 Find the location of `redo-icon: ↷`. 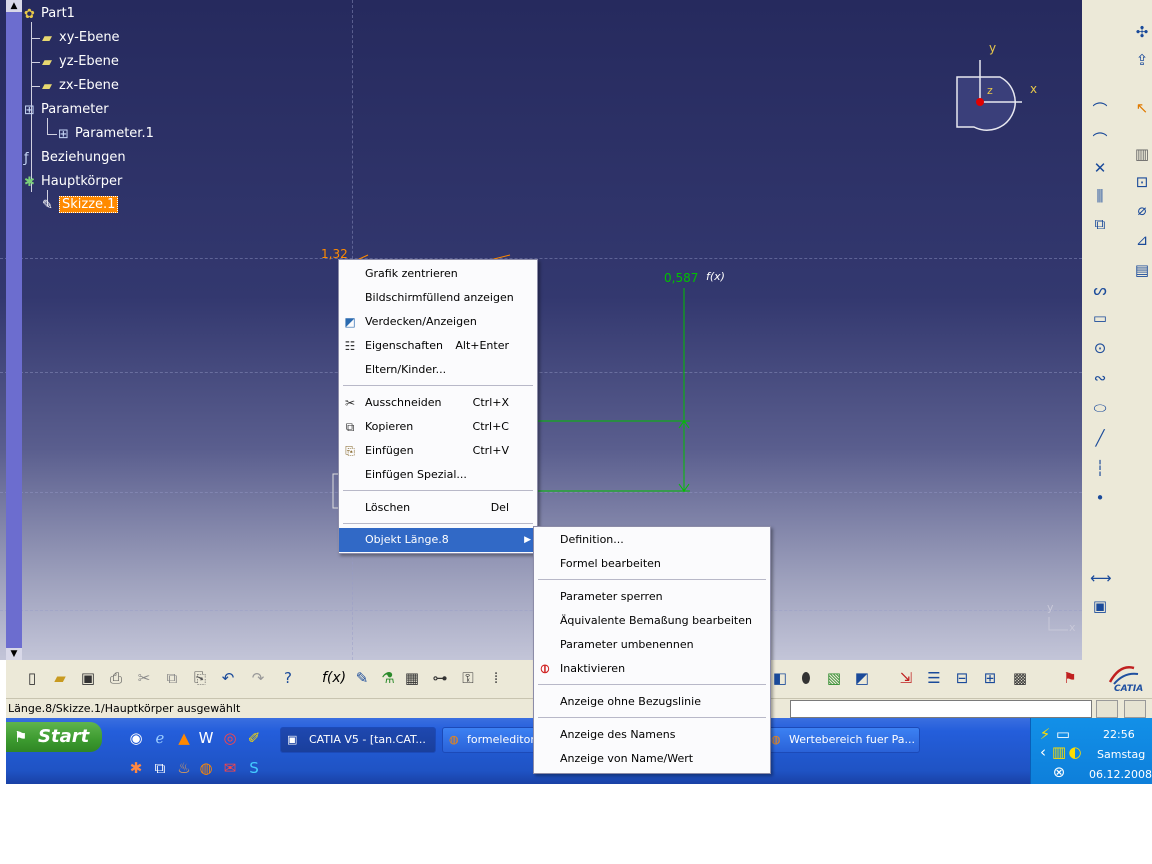

redo-icon: ↷ is located at coordinates (258, 678).